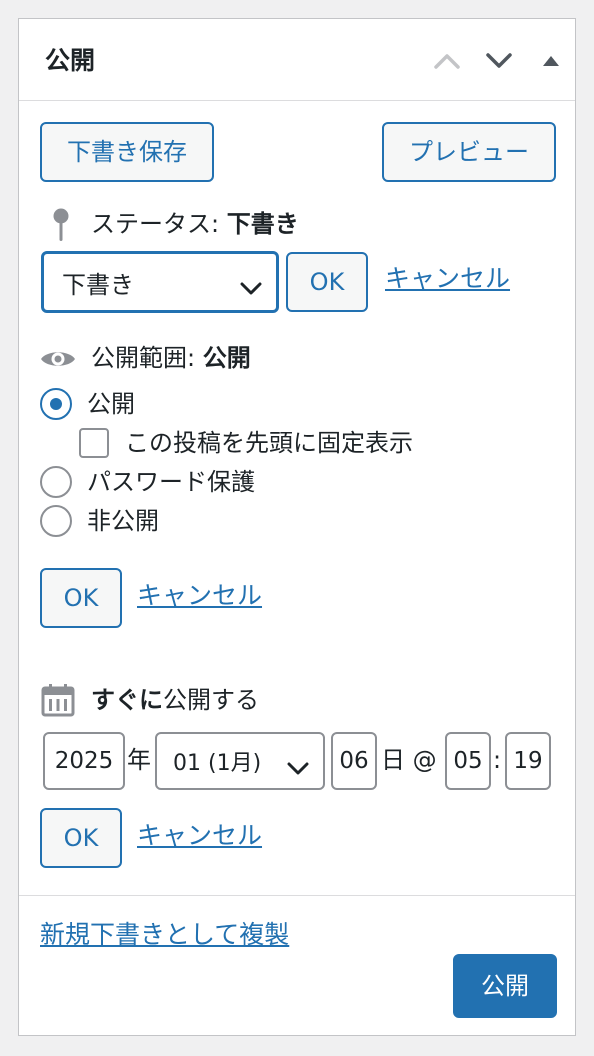 This screenshot has width=594, height=1056. What do you see at coordinates (447, 279) in the screenshot?
I see `status-cancel-link: キャンセル` at bounding box center [447, 279].